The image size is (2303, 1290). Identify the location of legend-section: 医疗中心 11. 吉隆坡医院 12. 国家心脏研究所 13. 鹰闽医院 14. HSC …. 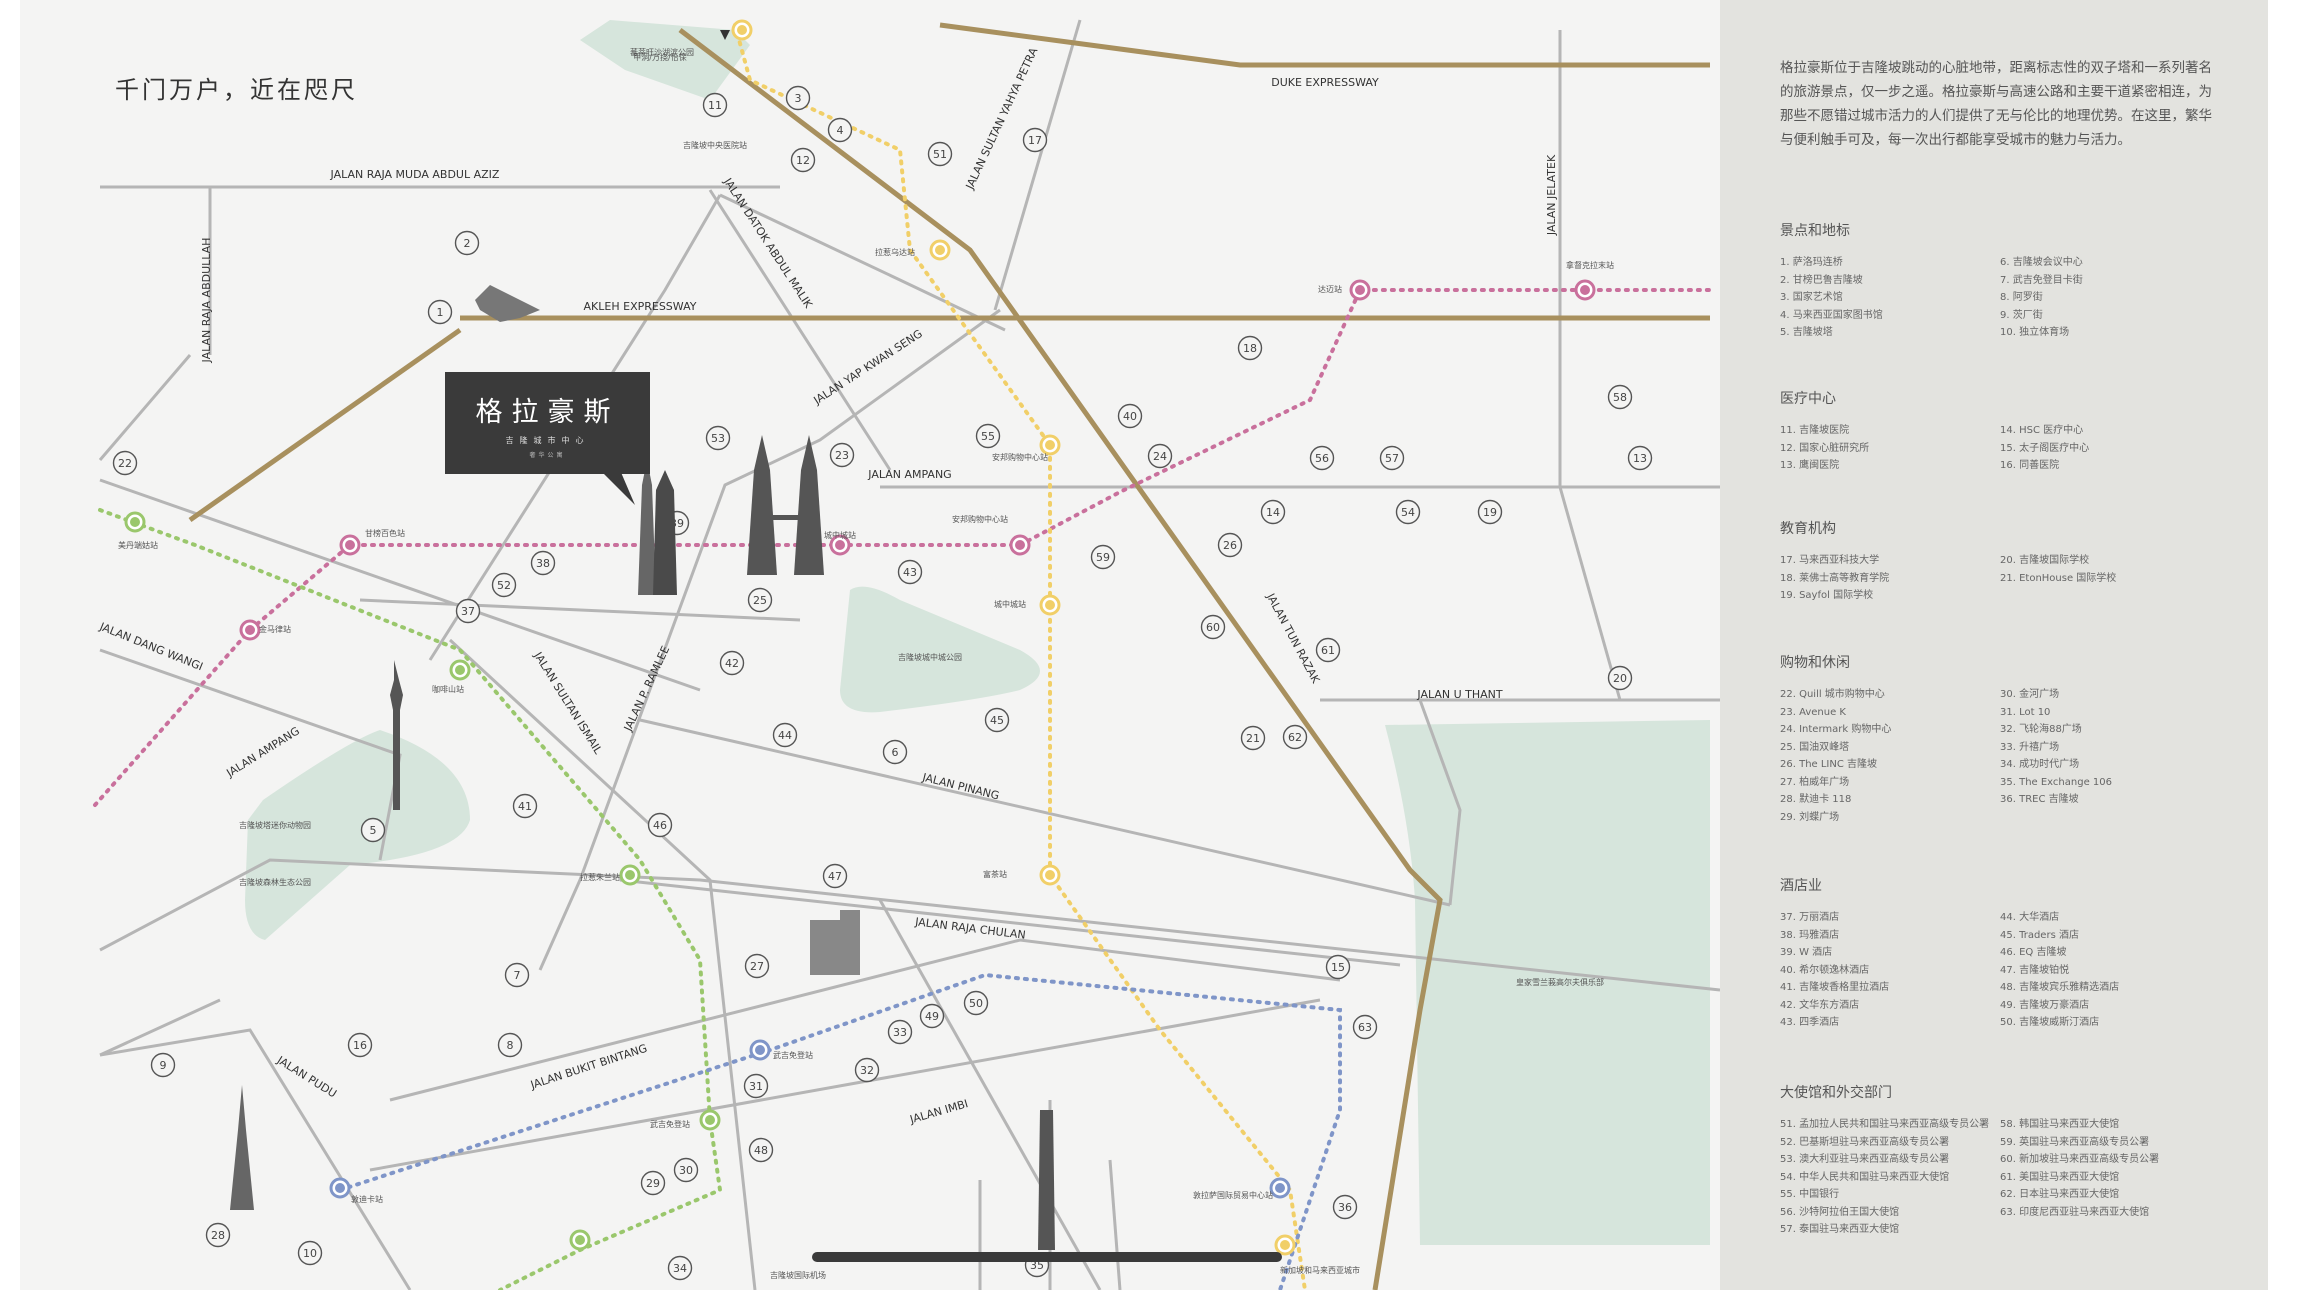
(2000, 431).